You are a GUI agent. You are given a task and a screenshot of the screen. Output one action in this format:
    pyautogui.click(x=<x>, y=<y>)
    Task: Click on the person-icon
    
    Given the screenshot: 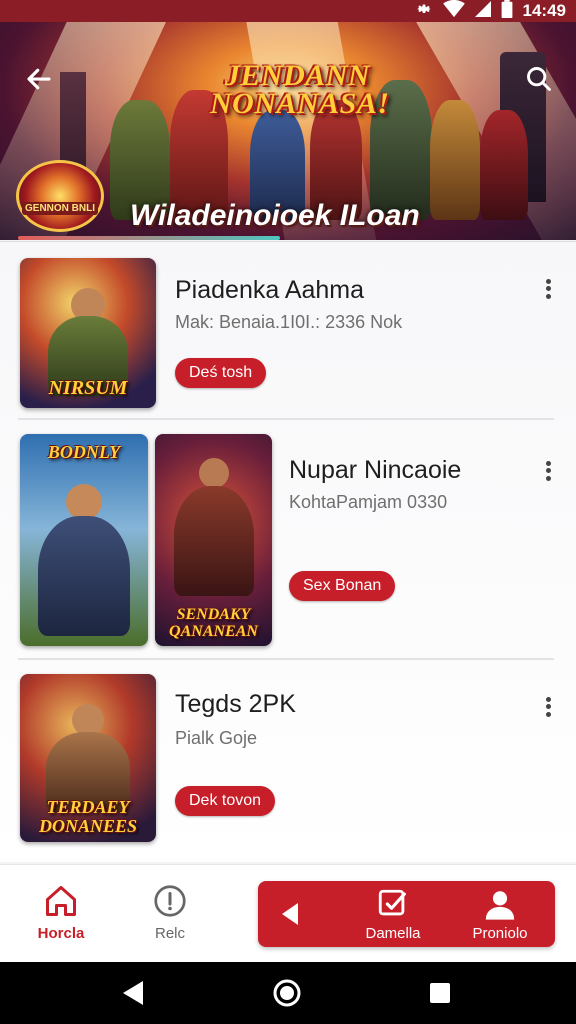 What is the action you would take?
    pyautogui.click(x=500, y=905)
    